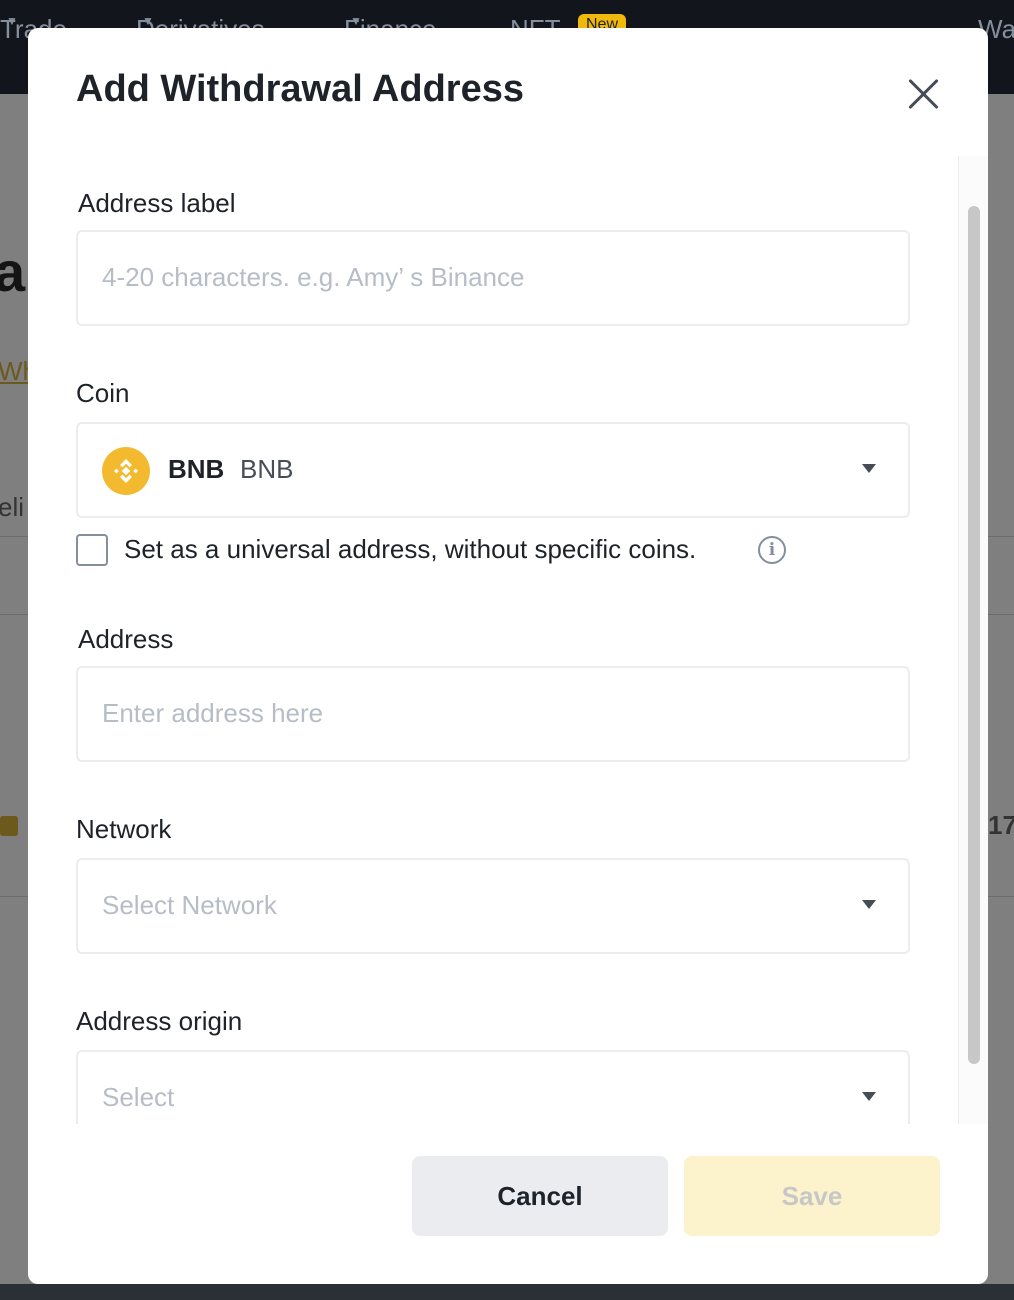 The height and width of the screenshot is (1300, 1014). What do you see at coordinates (124, 829) in the screenshot?
I see `network-heading: Network` at bounding box center [124, 829].